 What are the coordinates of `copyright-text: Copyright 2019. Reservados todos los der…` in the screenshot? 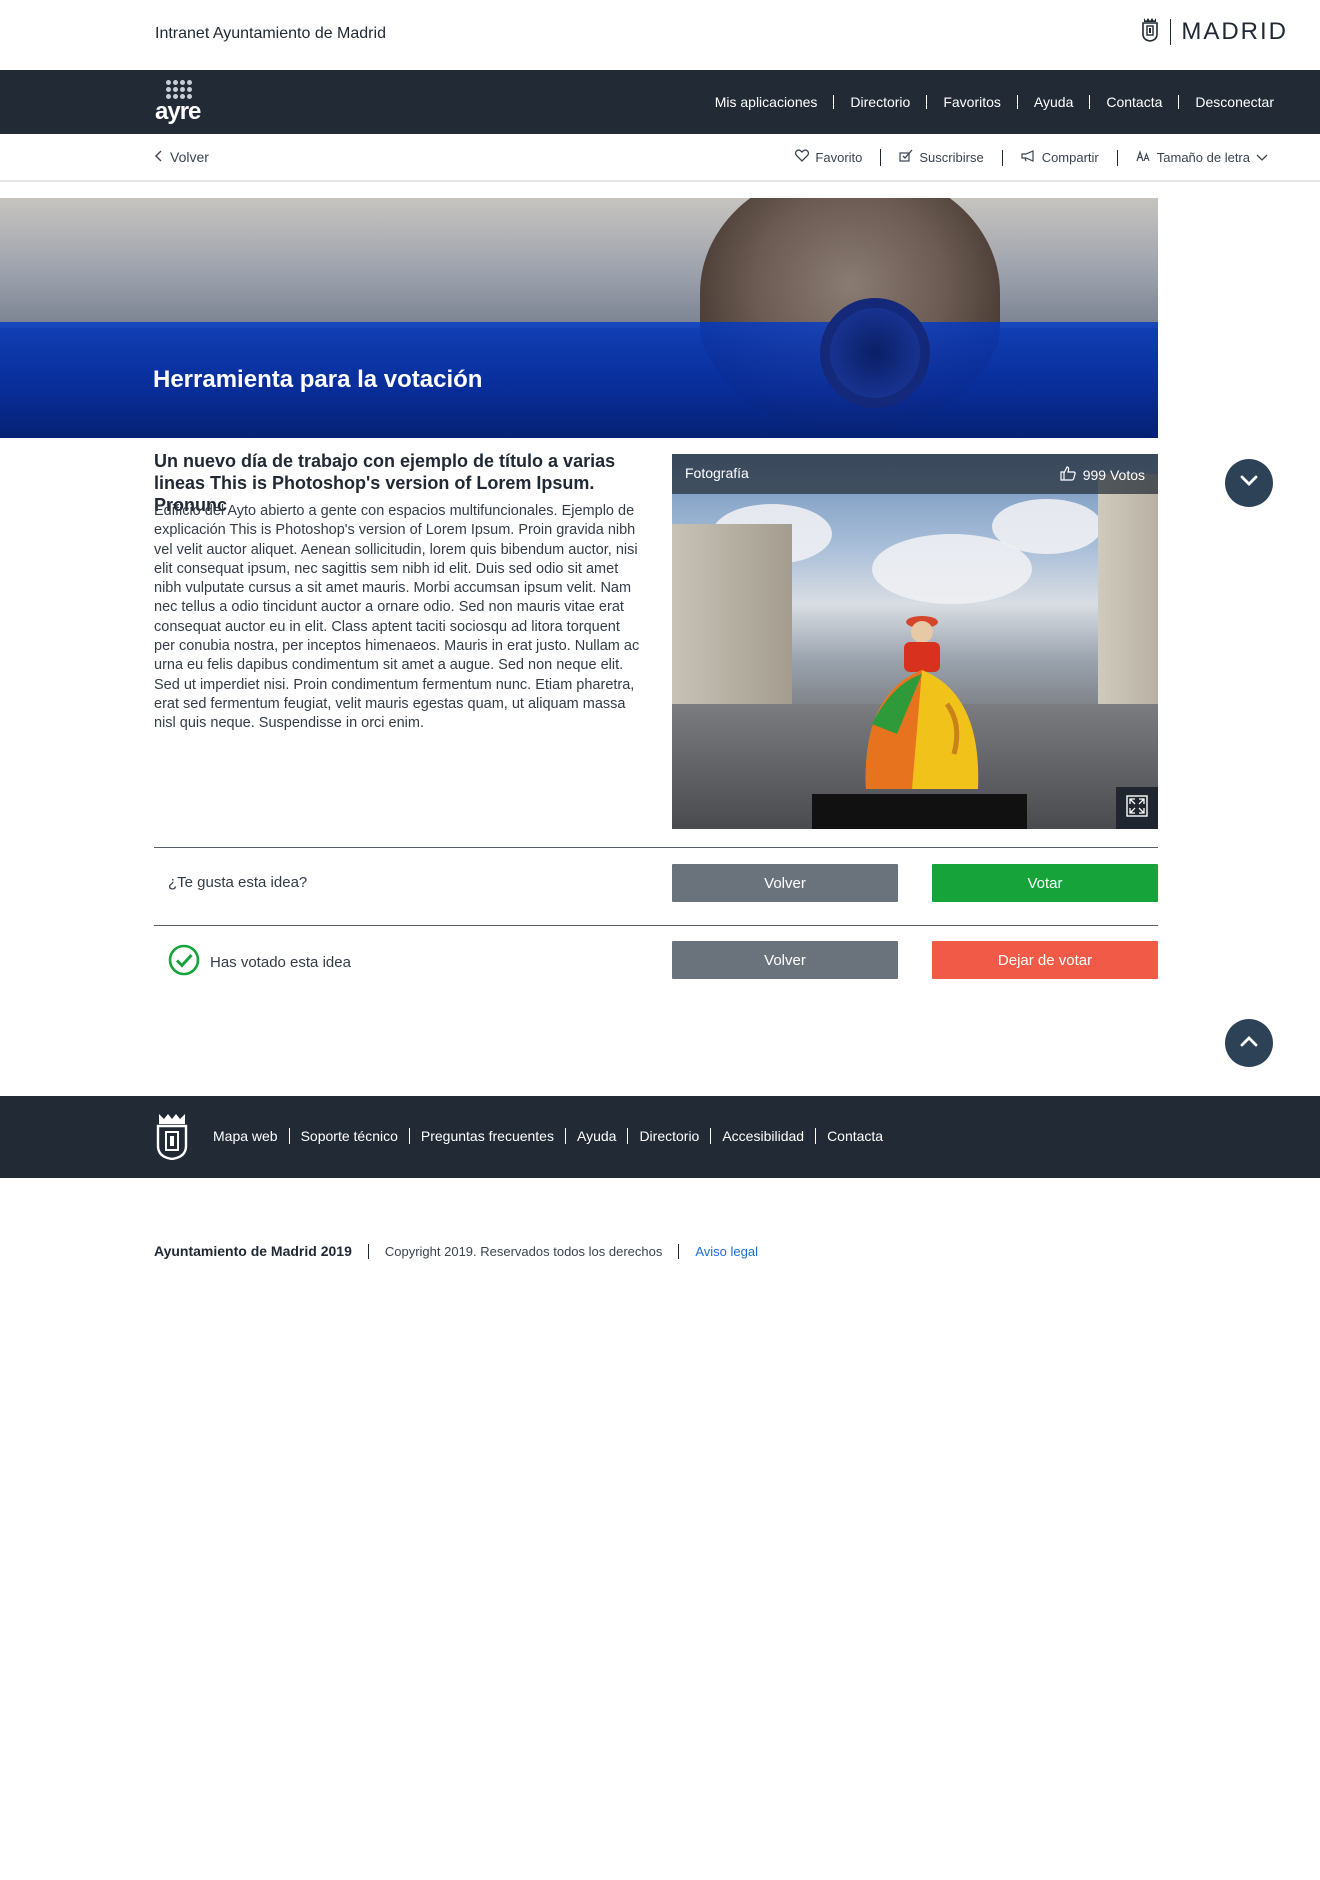 It's located at (523, 1251).